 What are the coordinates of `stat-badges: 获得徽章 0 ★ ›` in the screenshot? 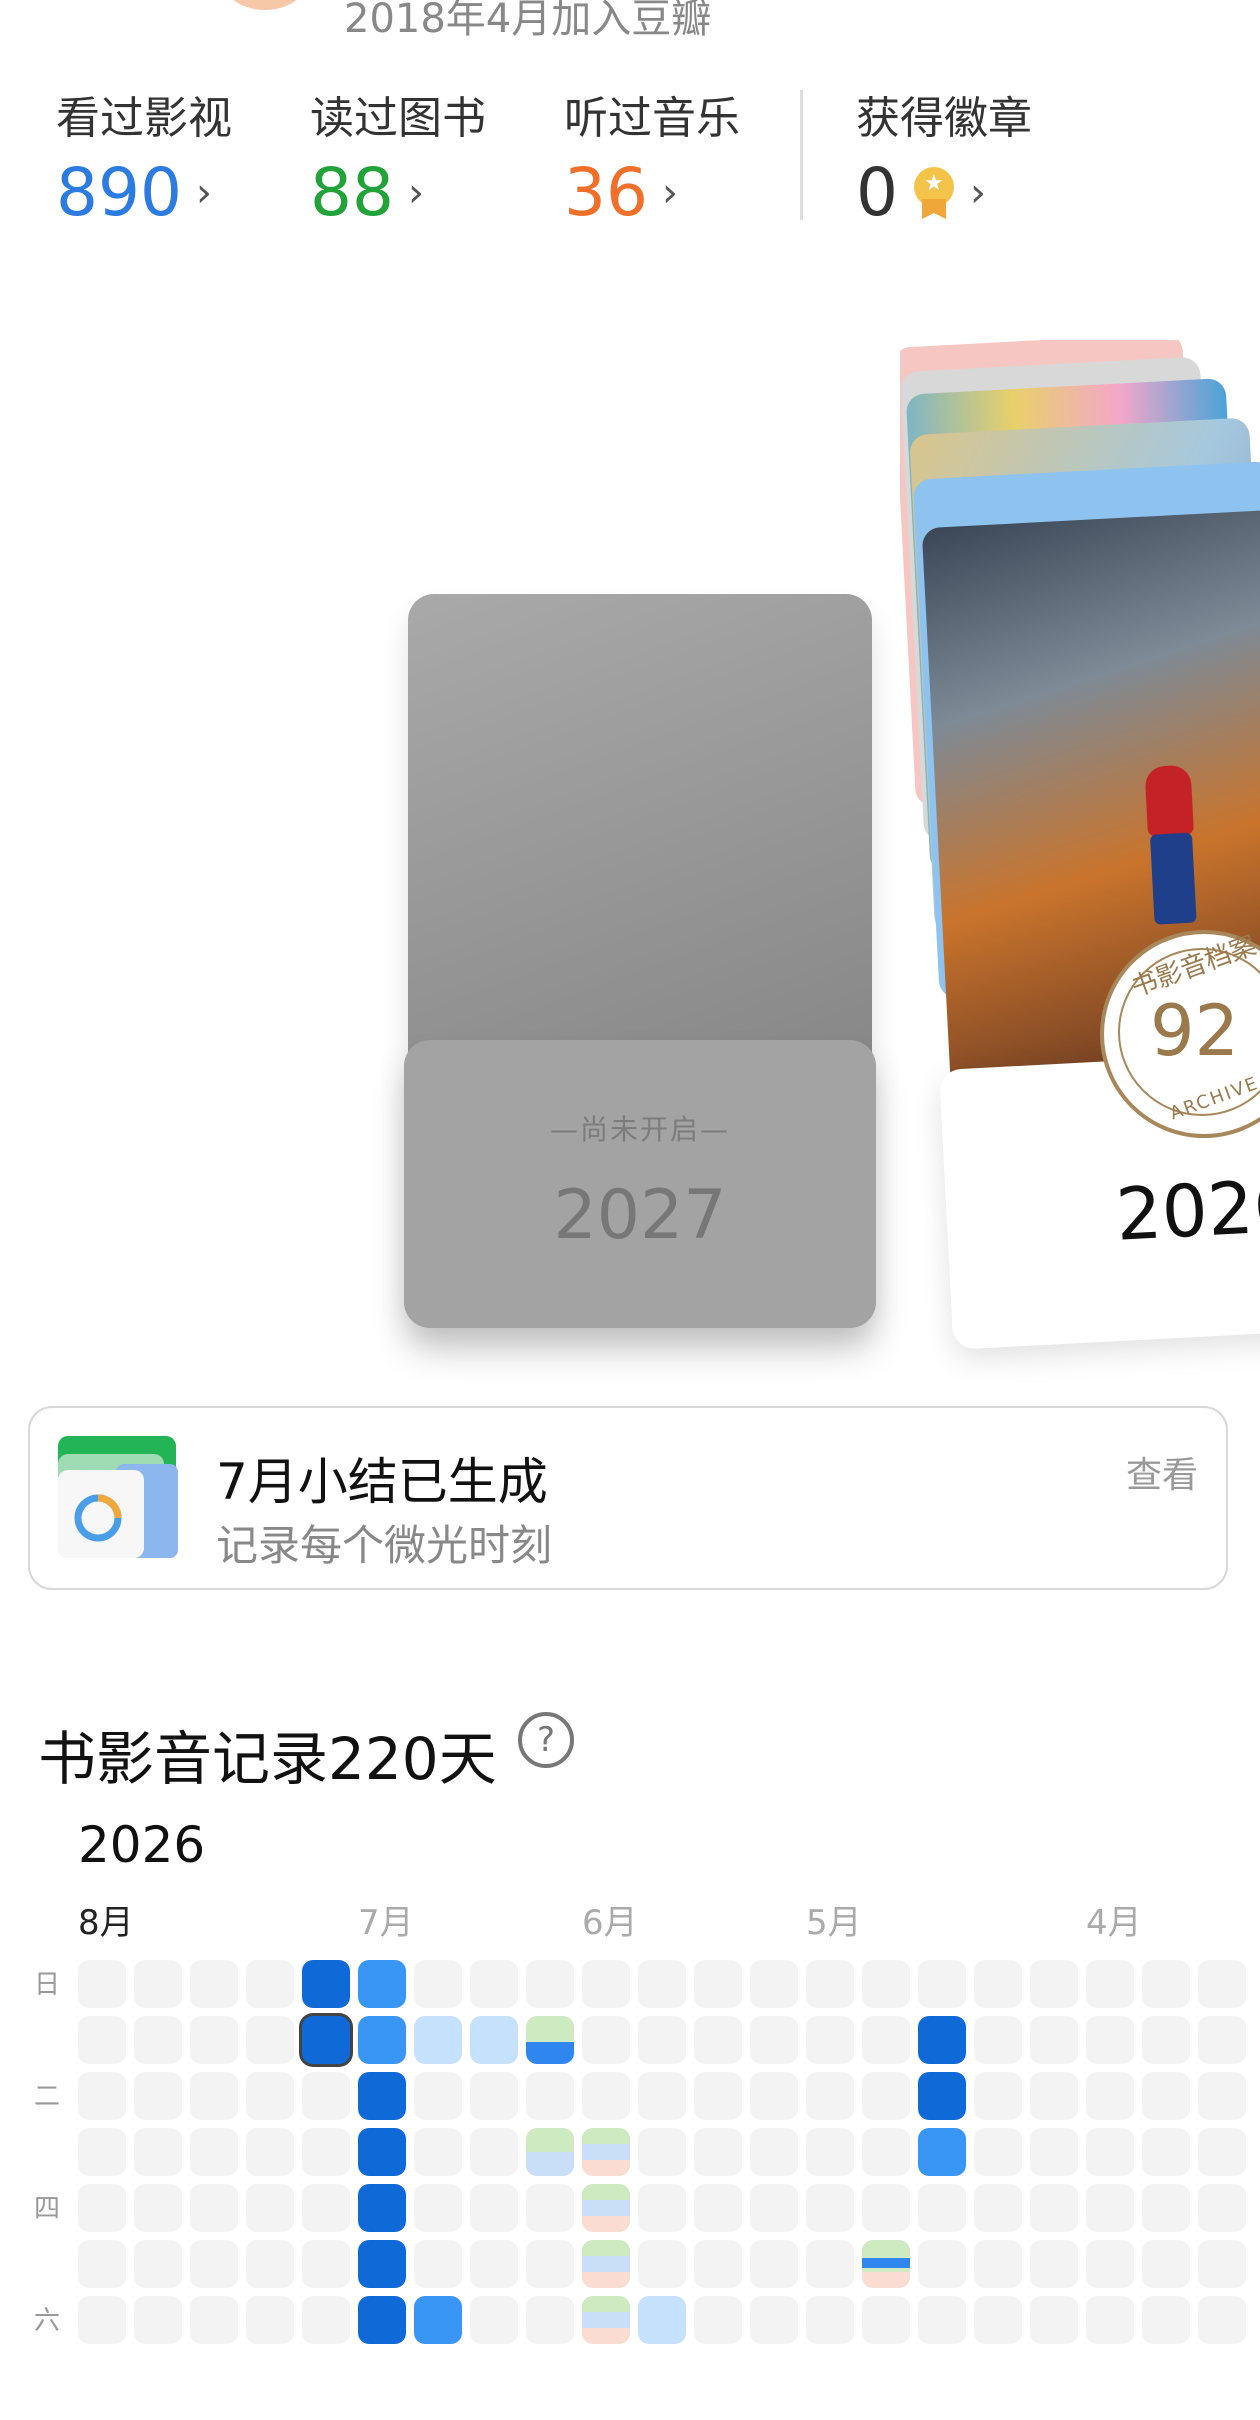 It's located at (944, 154).